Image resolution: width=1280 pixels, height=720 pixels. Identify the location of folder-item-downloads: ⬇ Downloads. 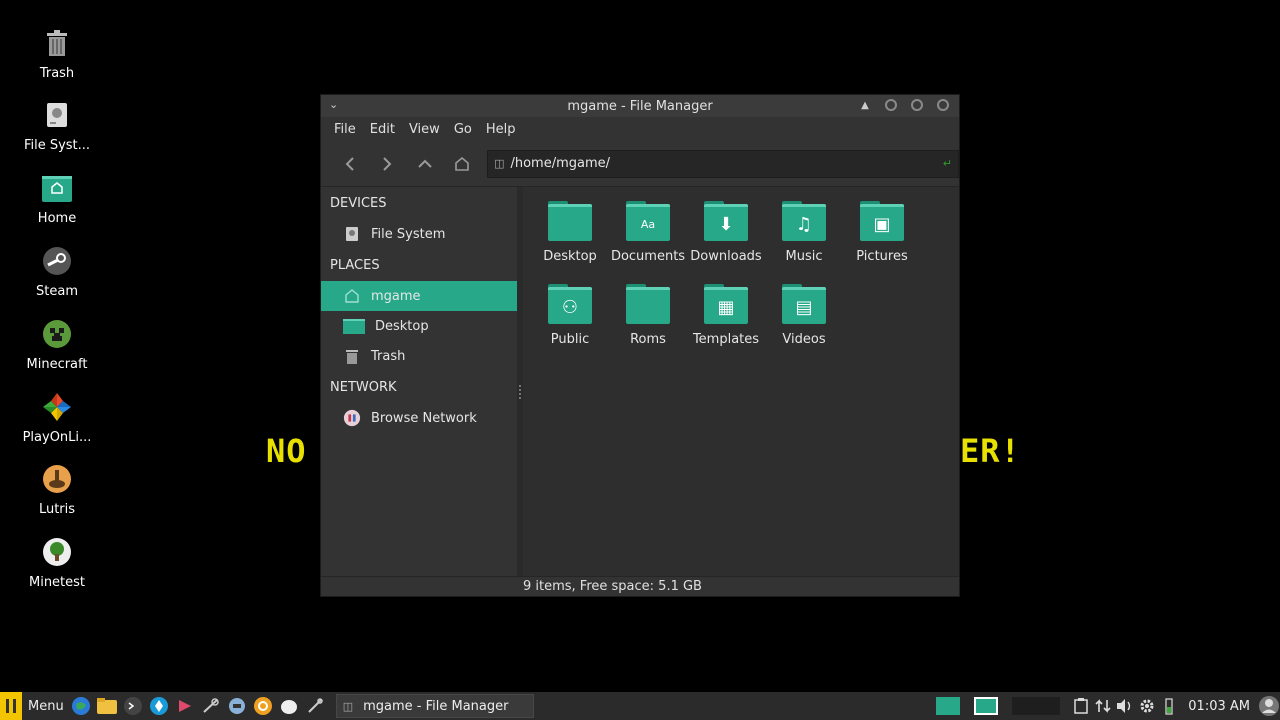
(726, 232).